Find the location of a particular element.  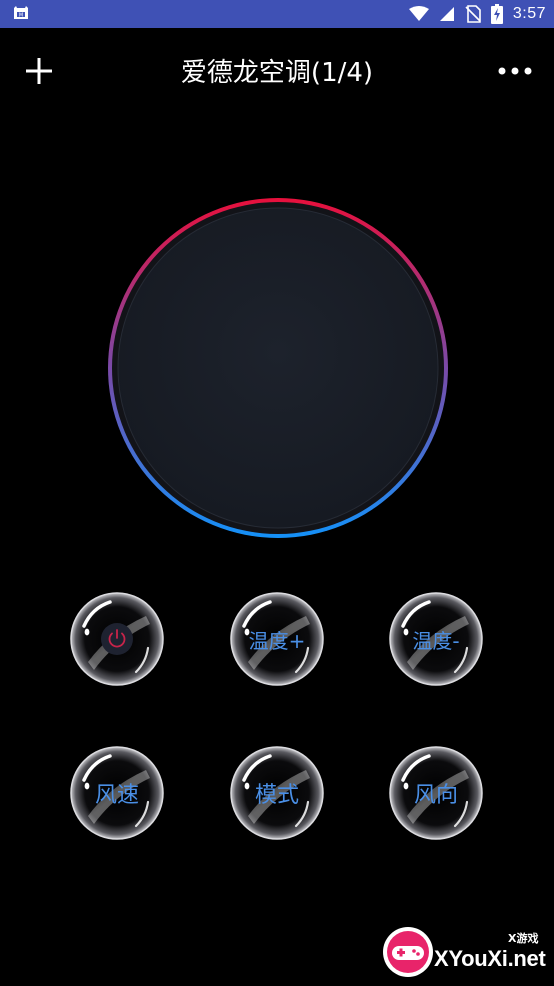

watermark: X游戏 XYouXi.net is located at coordinates (466, 952).